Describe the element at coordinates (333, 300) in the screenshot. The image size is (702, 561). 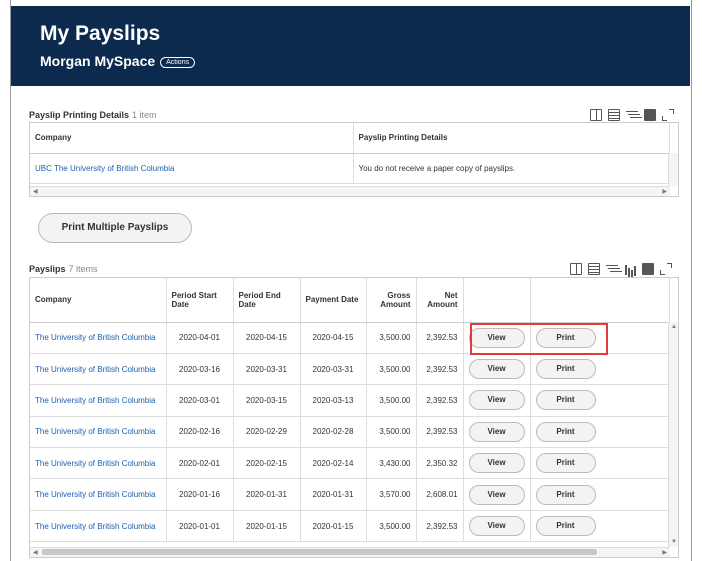
I see `col-payment-date: Payment Date` at that location.